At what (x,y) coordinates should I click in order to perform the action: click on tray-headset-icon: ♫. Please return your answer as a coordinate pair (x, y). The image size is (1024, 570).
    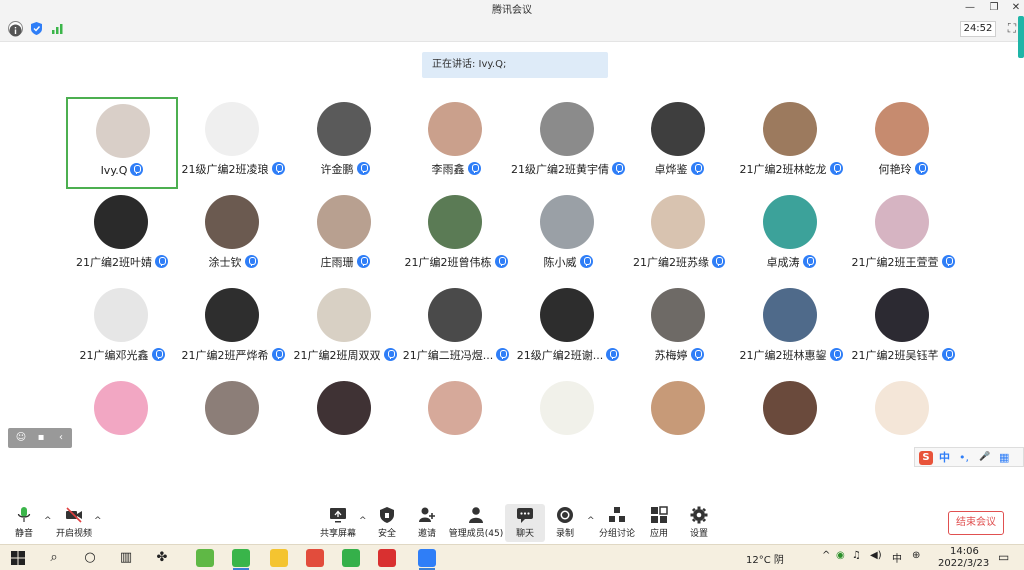
    Looking at the image, I should click on (856, 555).